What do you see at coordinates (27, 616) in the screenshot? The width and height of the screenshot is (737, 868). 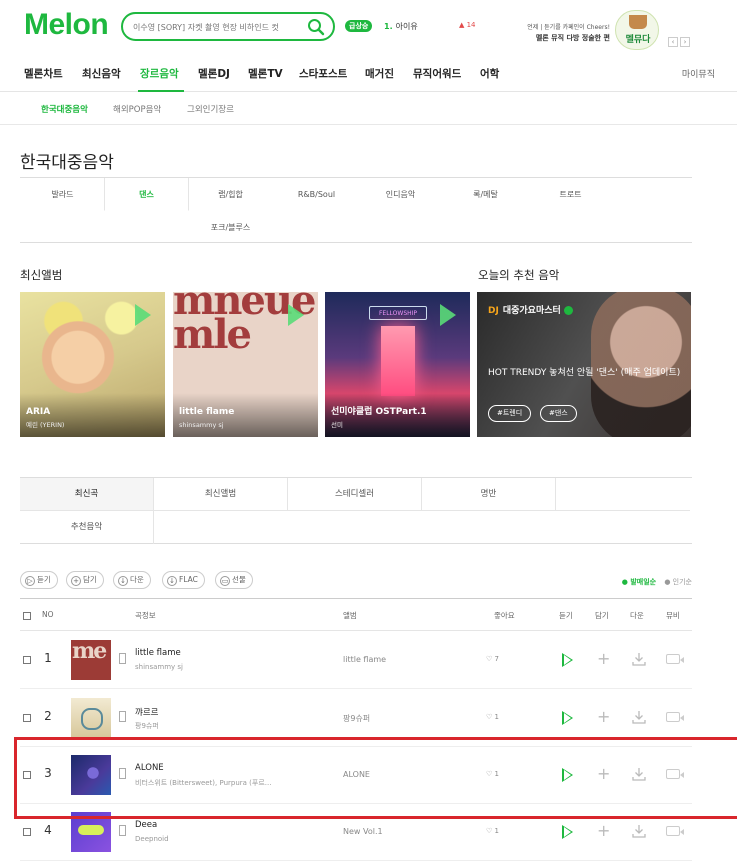 I see `select-all-checkbox` at bounding box center [27, 616].